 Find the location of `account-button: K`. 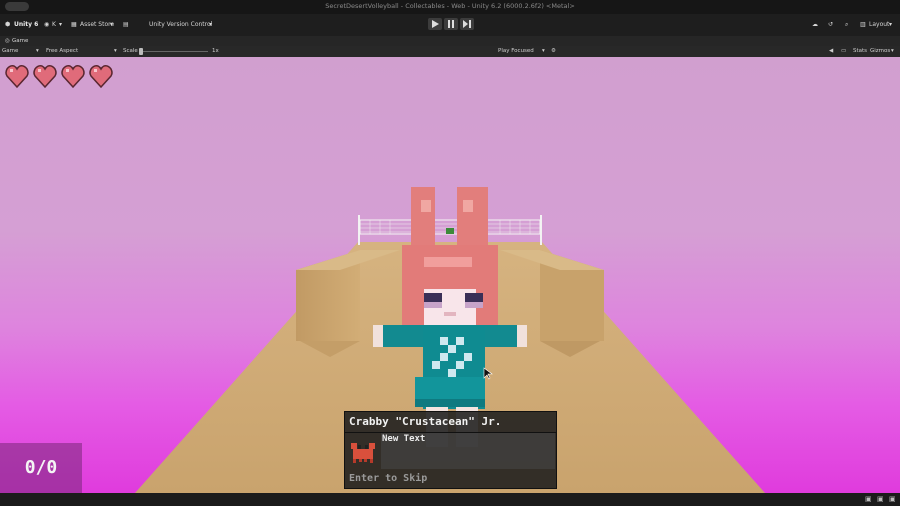

account-button: K is located at coordinates (54, 24).